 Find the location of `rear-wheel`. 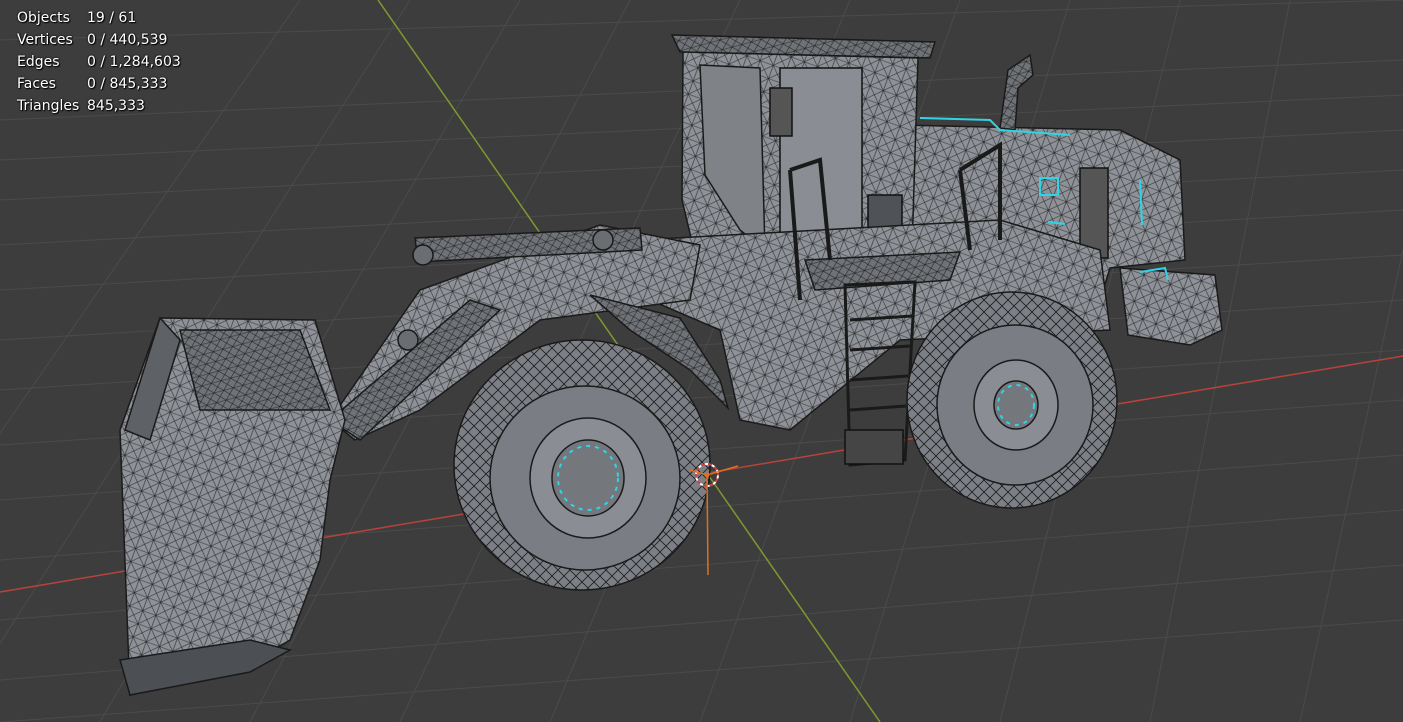

rear-wheel is located at coordinates (1012, 400).